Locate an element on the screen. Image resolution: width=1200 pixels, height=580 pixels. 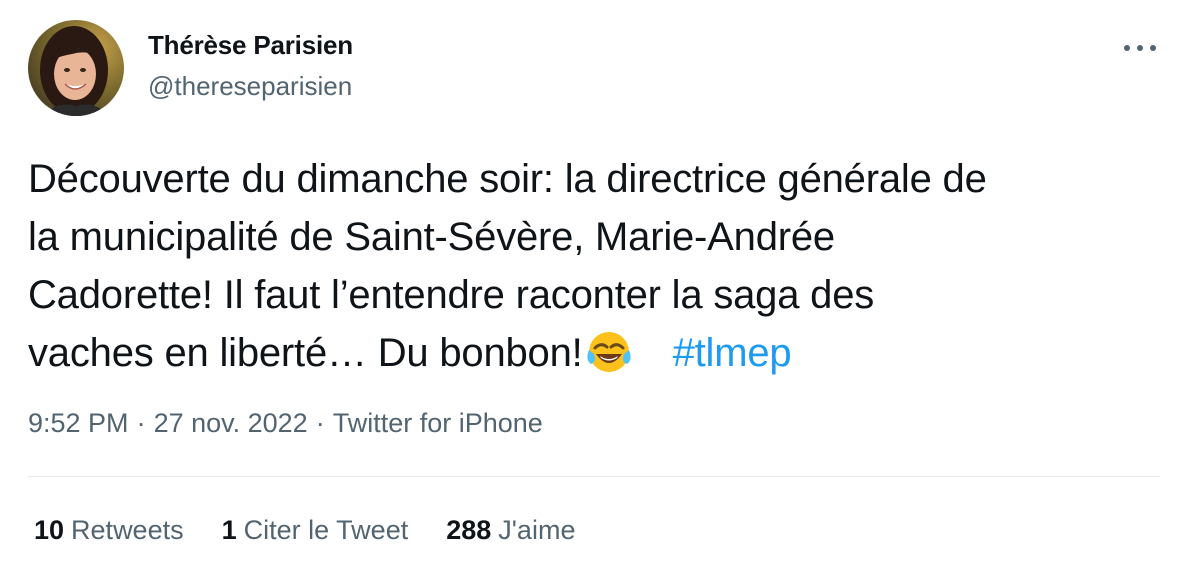
quotes-label: Citer le Tweet is located at coordinates (326, 530).